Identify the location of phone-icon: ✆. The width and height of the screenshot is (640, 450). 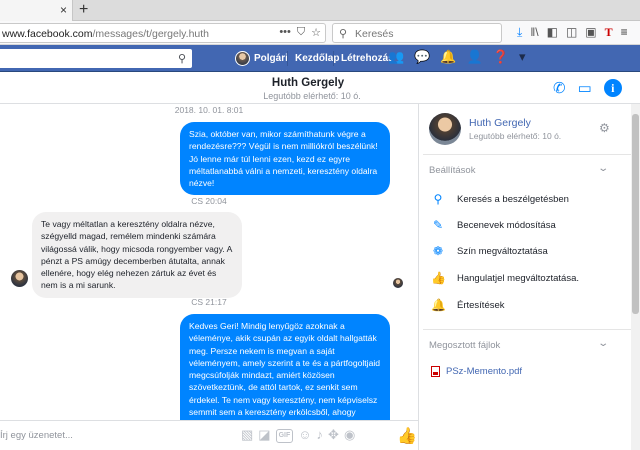
(559, 88).